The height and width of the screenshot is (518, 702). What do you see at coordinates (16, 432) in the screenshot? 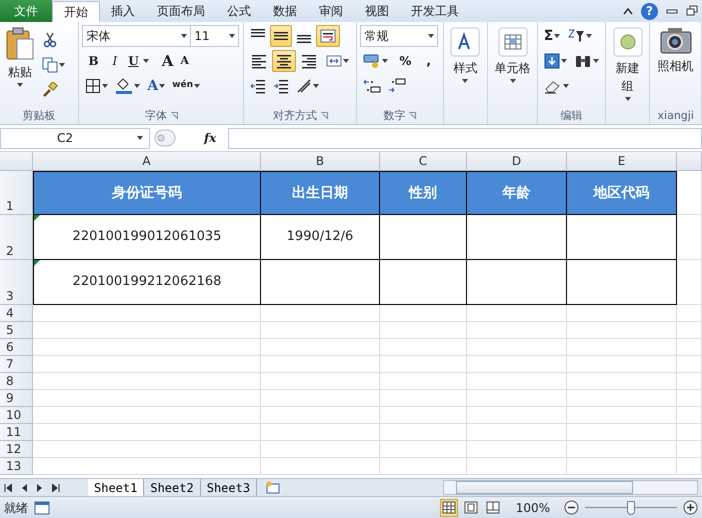
I see `row-header: 11` at bounding box center [16, 432].